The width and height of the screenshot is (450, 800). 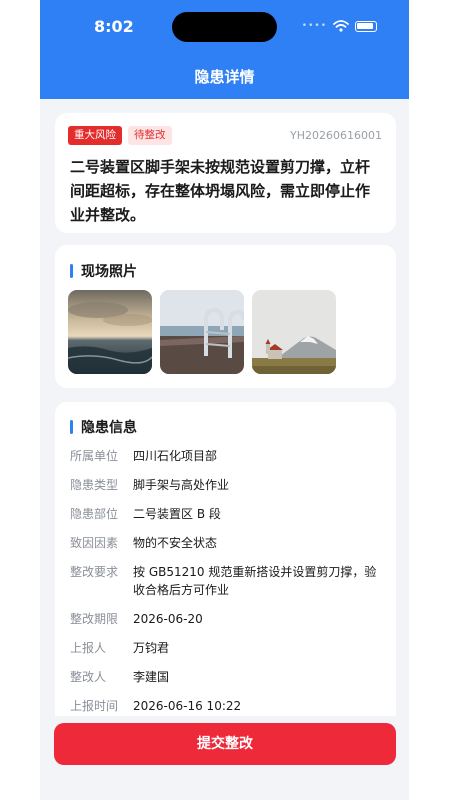 What do you see at coordinates (151, 648) in the screenshot?
I see `info-value: 万钧君` at bounding box center [151, 648].